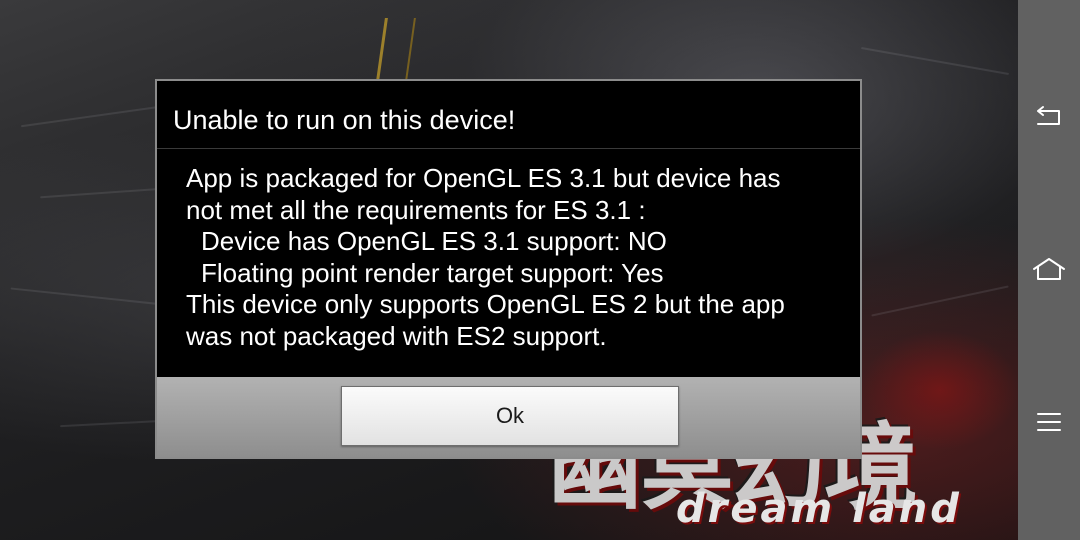 This screenshot has height=540, width=1080. What do you see at coordinates (508, 115) in the screenshot?
I see `dialog-title: Unable to run on this device!` at bounding box center [508, 115].